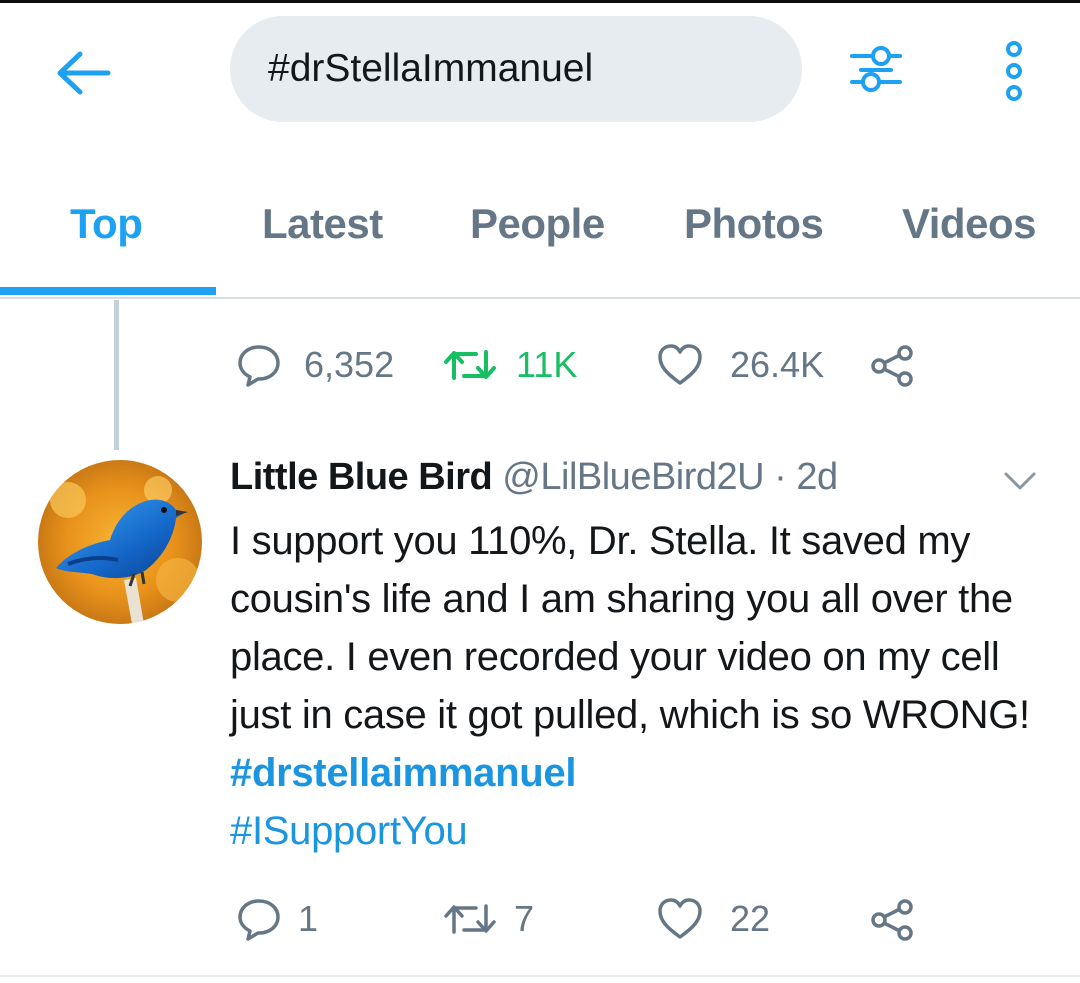  I want to click on parent-reply-button: 6,352, so click(315, 365).